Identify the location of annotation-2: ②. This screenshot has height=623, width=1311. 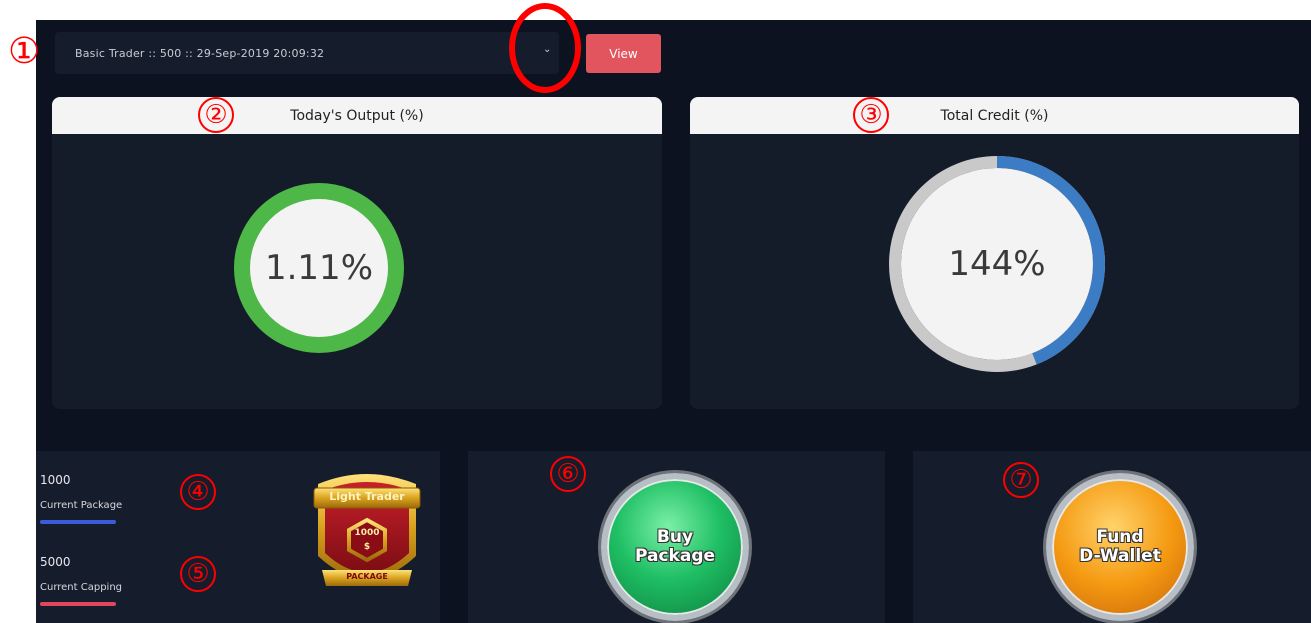
(216, 115).